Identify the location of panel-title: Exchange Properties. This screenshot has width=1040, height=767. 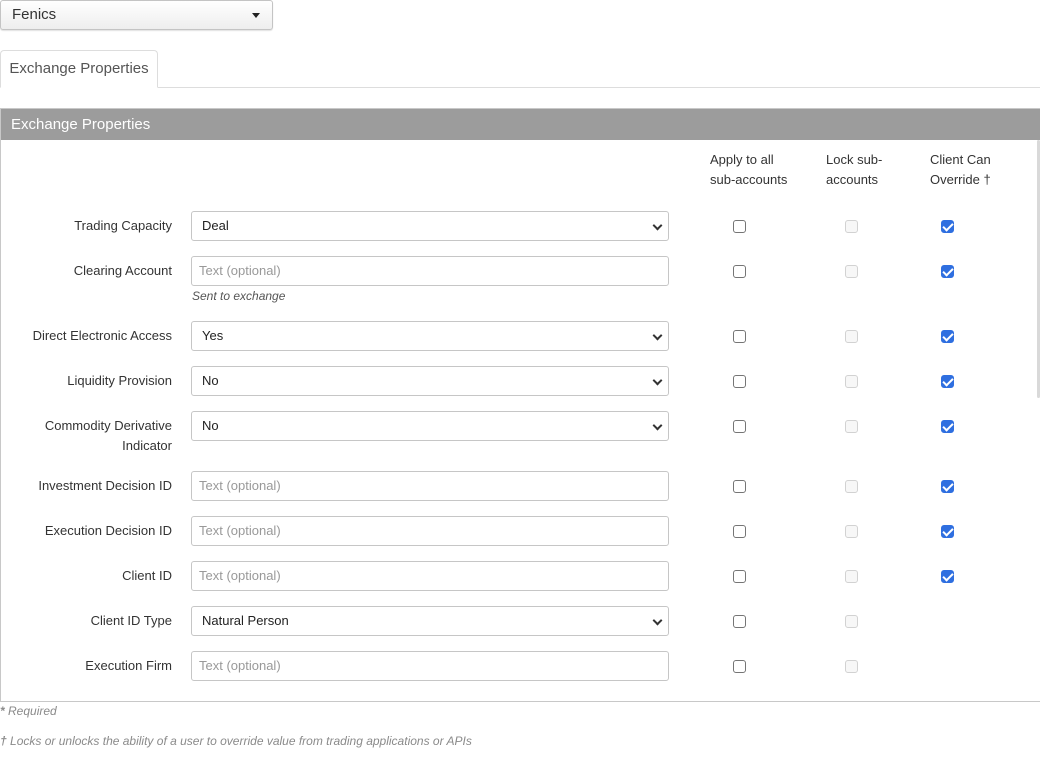
(81, 124).